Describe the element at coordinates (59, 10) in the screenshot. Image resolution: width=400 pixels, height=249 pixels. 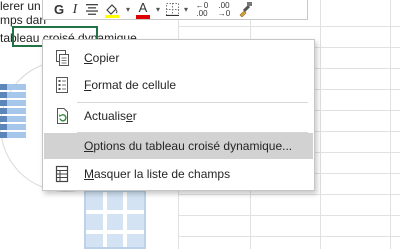
I see `bold-button: G` at that location.